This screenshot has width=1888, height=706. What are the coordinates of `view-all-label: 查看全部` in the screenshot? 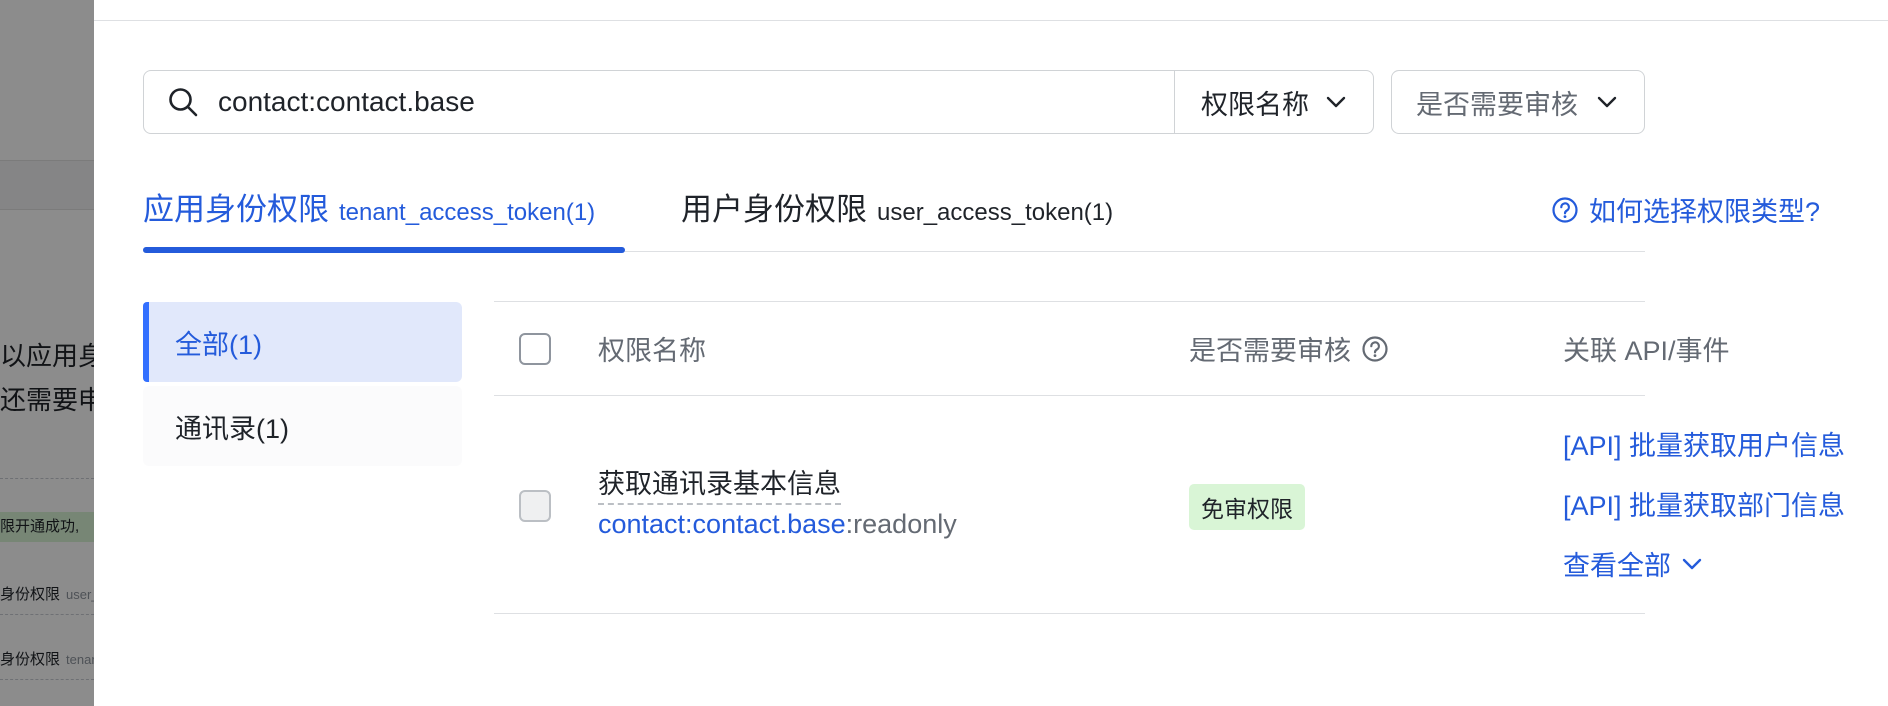 It's located at (1617, 566).